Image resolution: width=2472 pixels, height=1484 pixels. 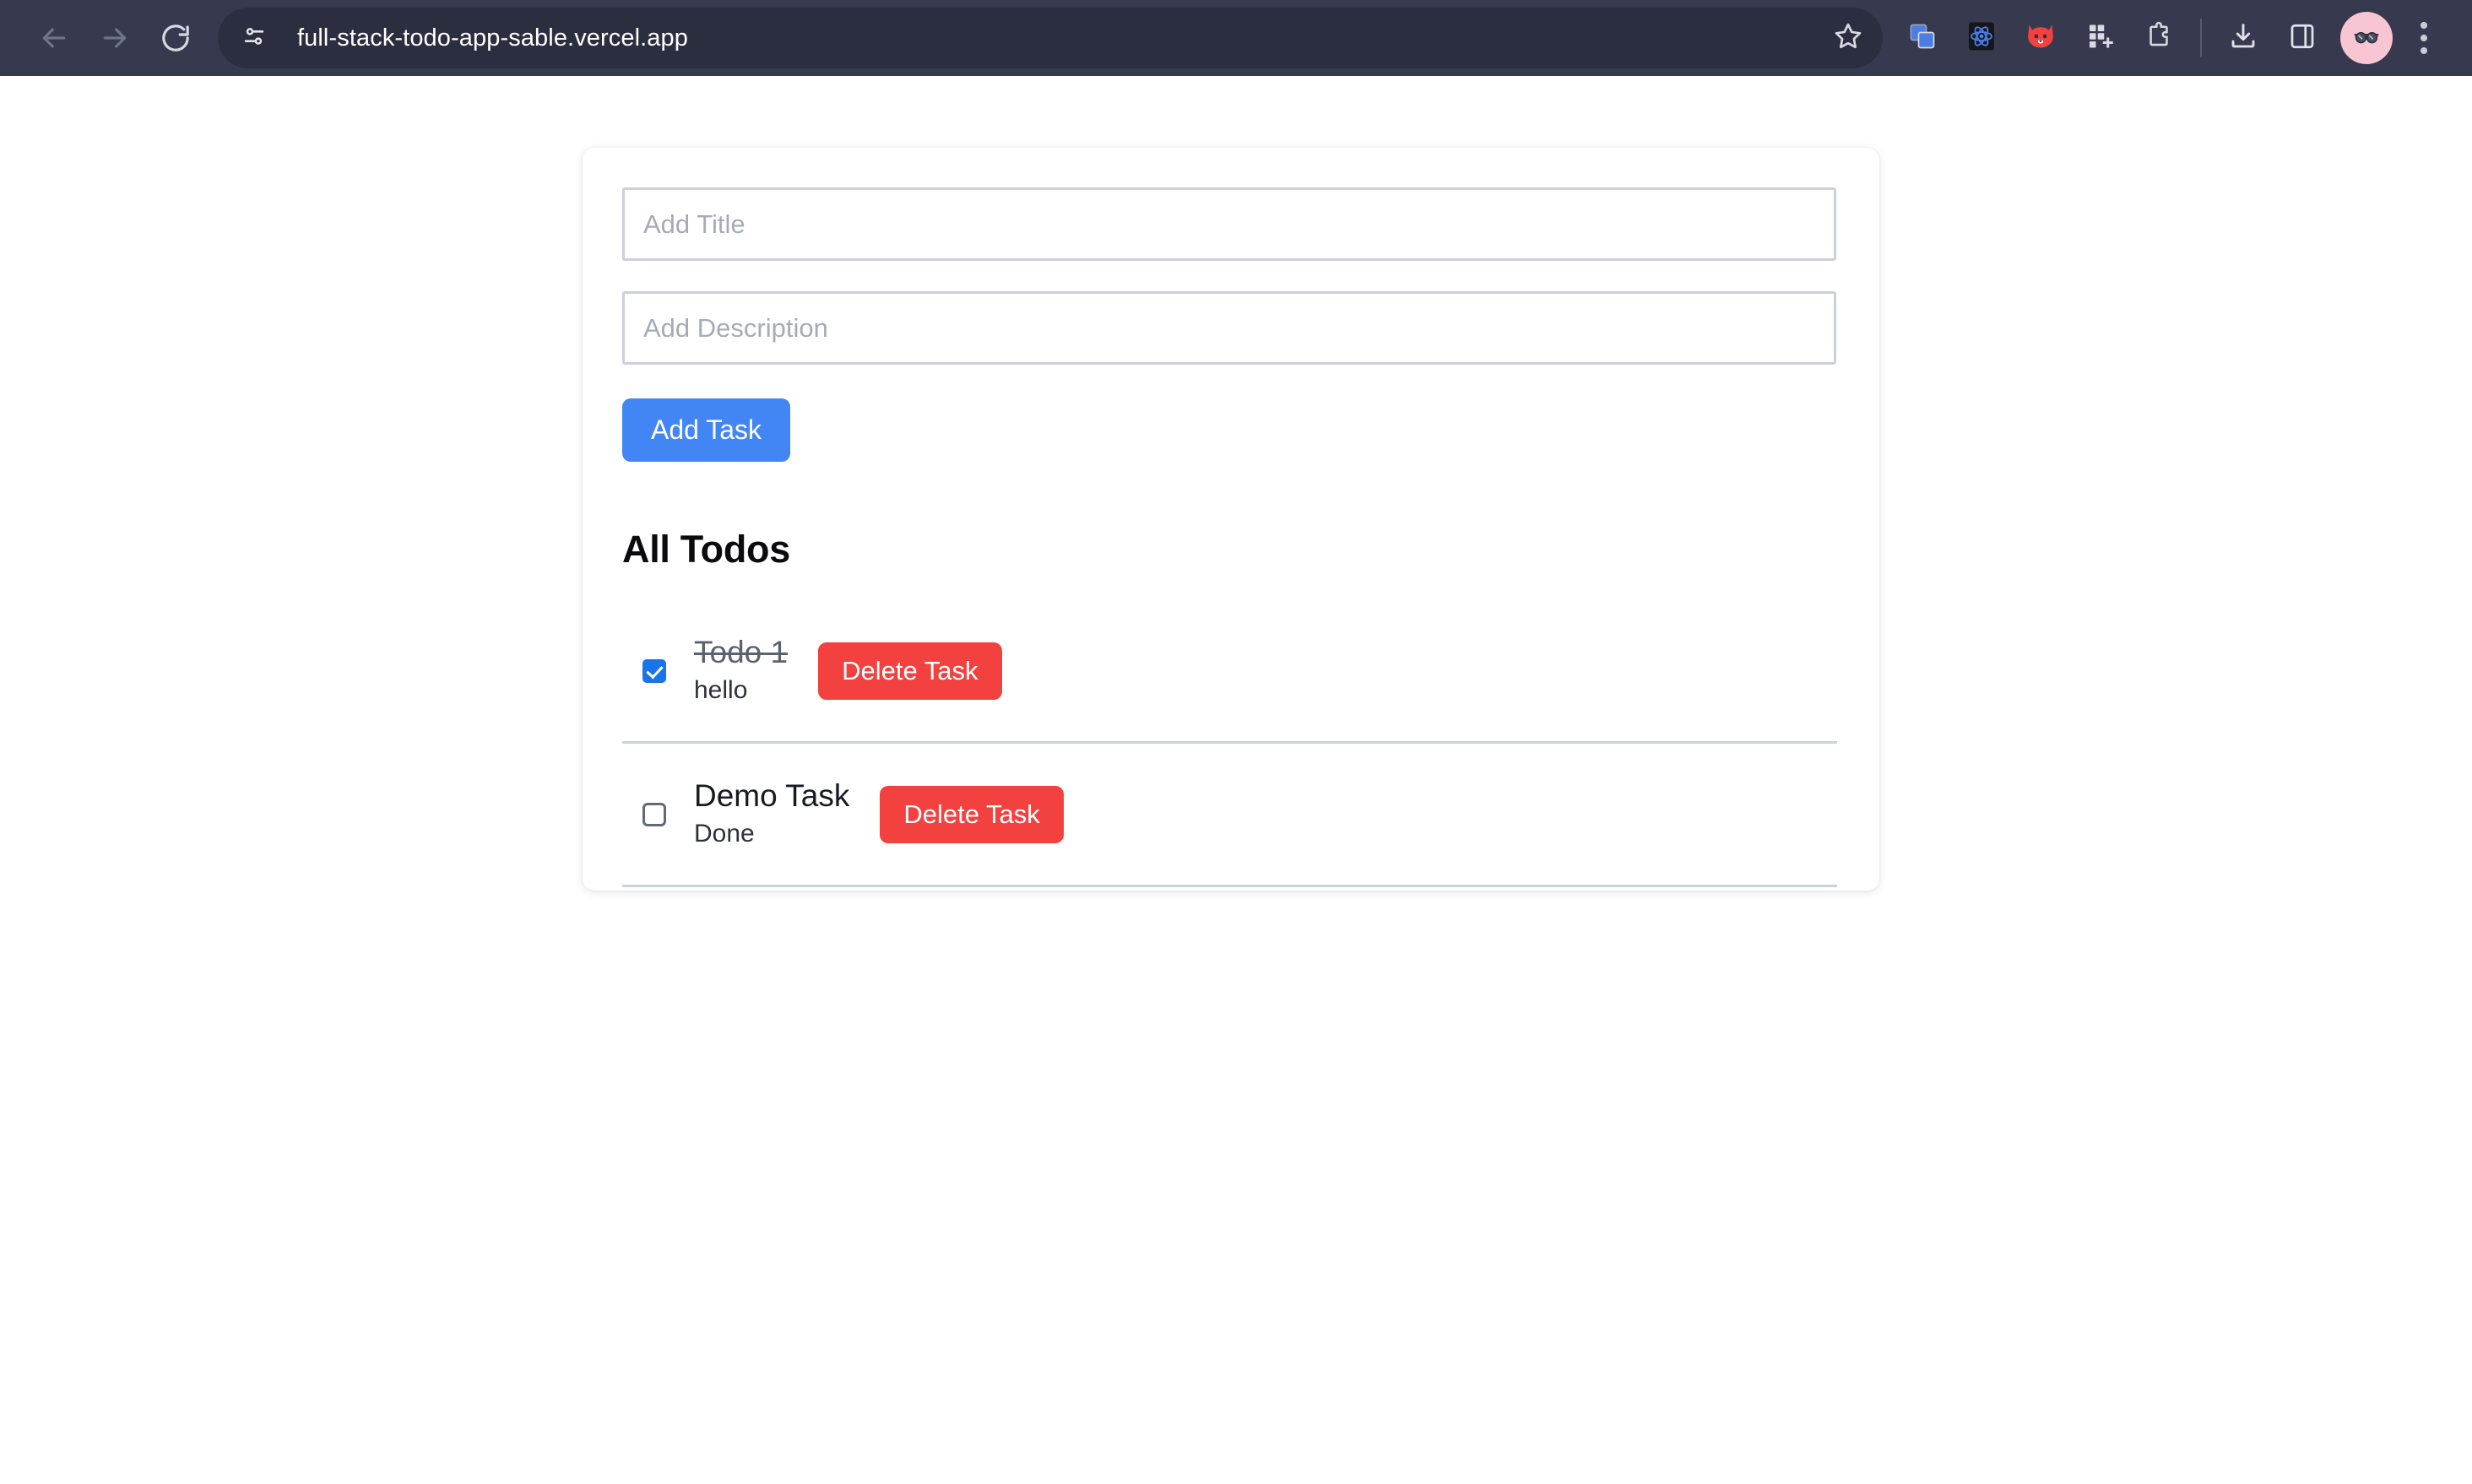 I want to click on fox-extension-icon, so click(x=2040, y=38).